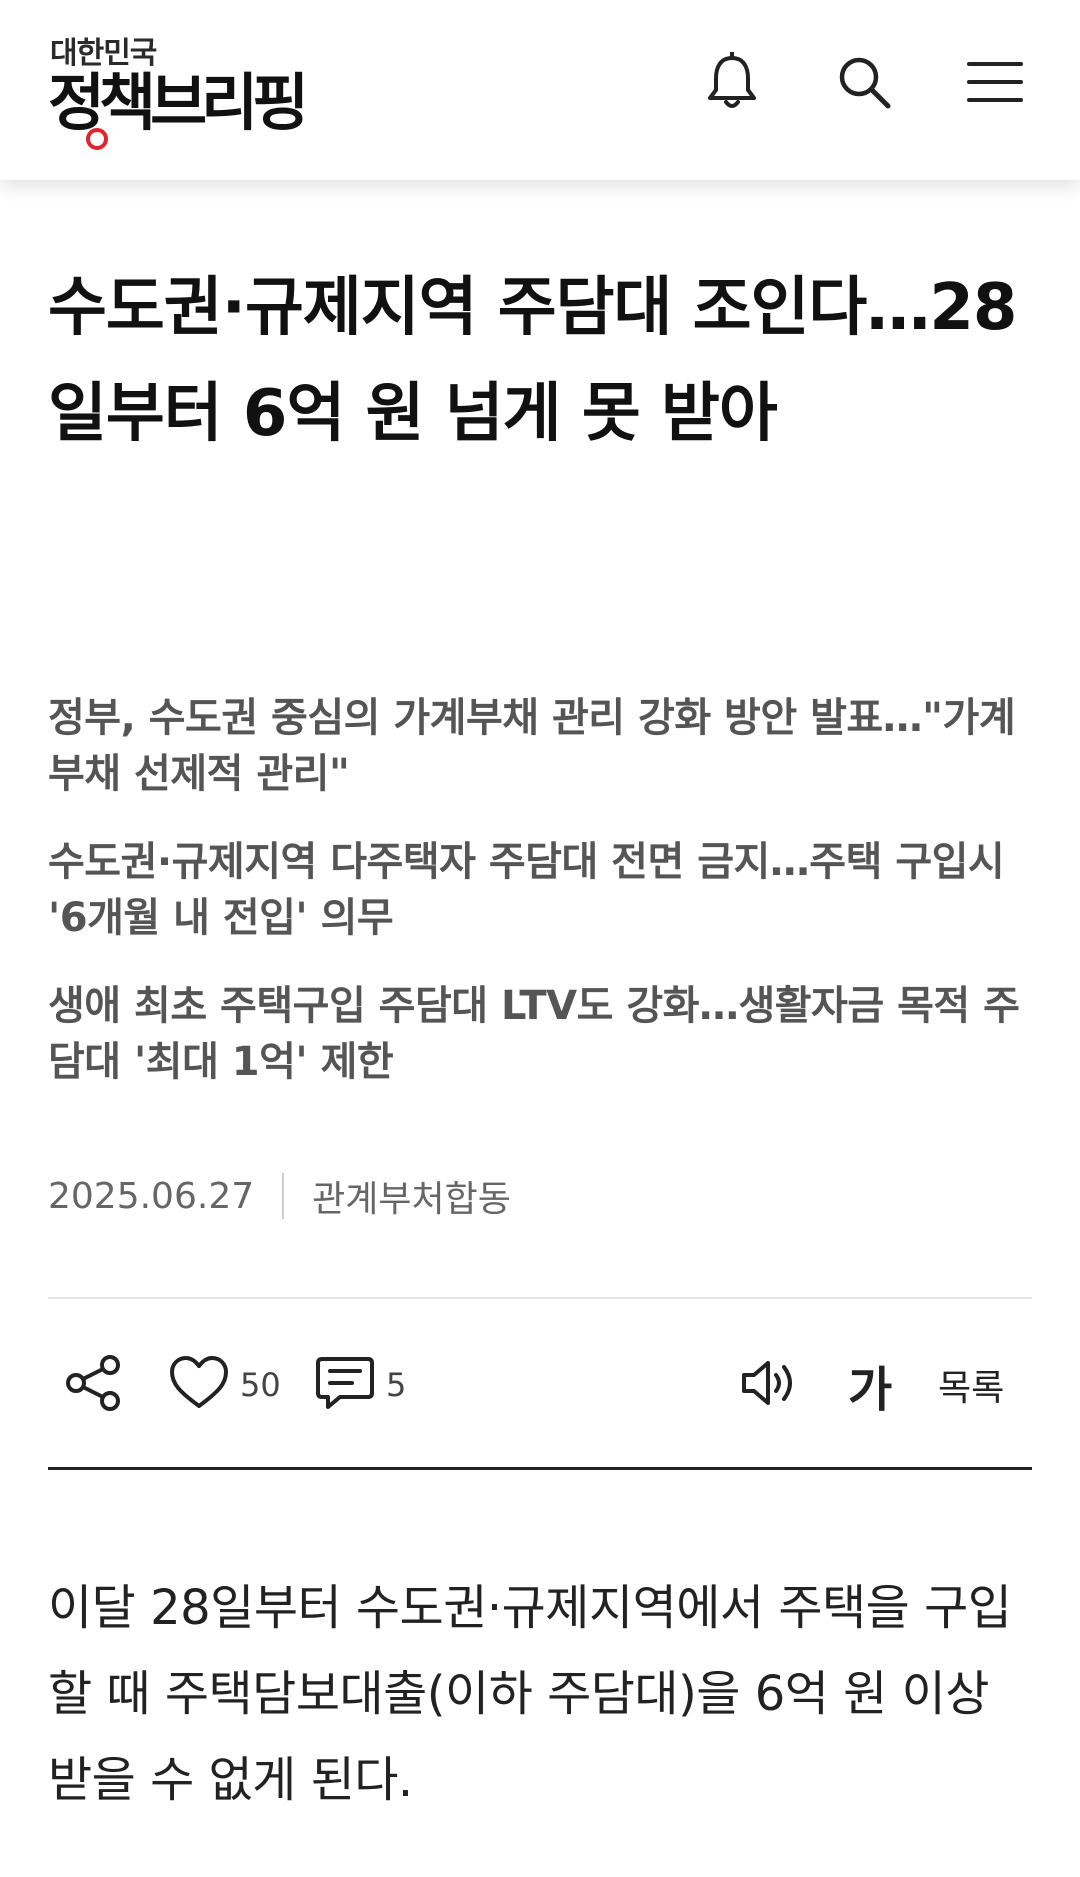 The width and height of the screenshot is (1080, 1877). Describe the element at coordinates (345, 1385) in the screenshot. I see `comment-icon` at that location.